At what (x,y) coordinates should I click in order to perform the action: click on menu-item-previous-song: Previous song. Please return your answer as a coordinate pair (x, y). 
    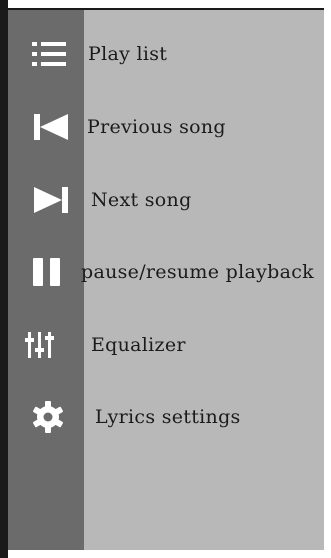
    Looking at the image, I should click on (166, 127).